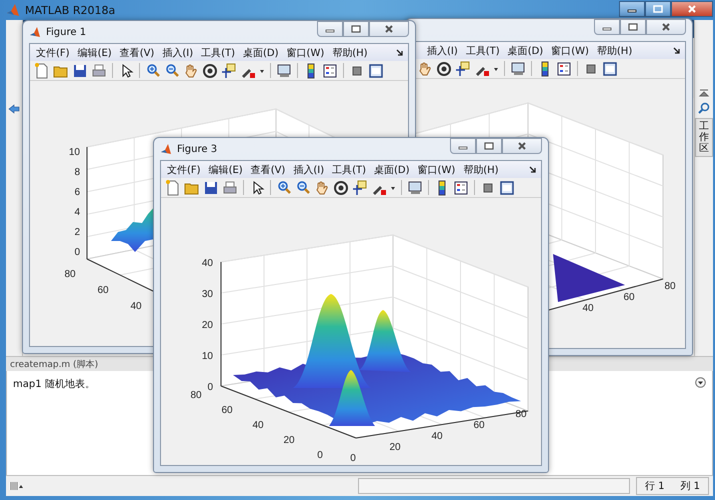  Describe the element at coordinates (207, 294) in the screenshot. I see `tick-label: 30` at that location.